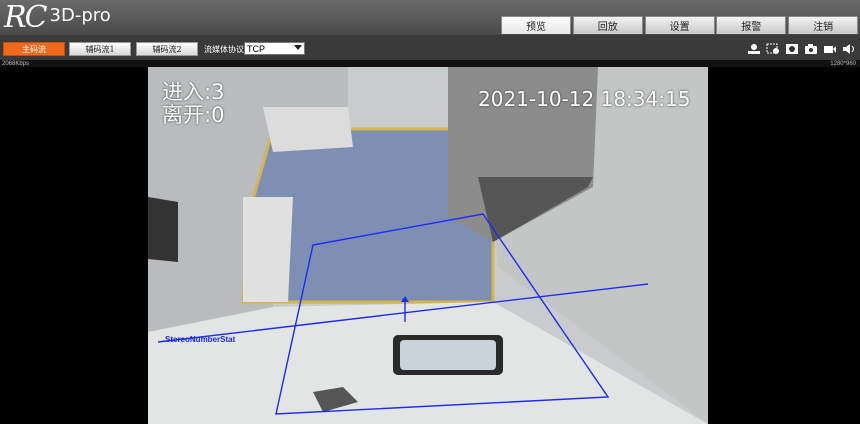  What do you see at coordinates (754, 49) in the screenshot?
I see `intercom-icon` at bounding box center [754, 49].